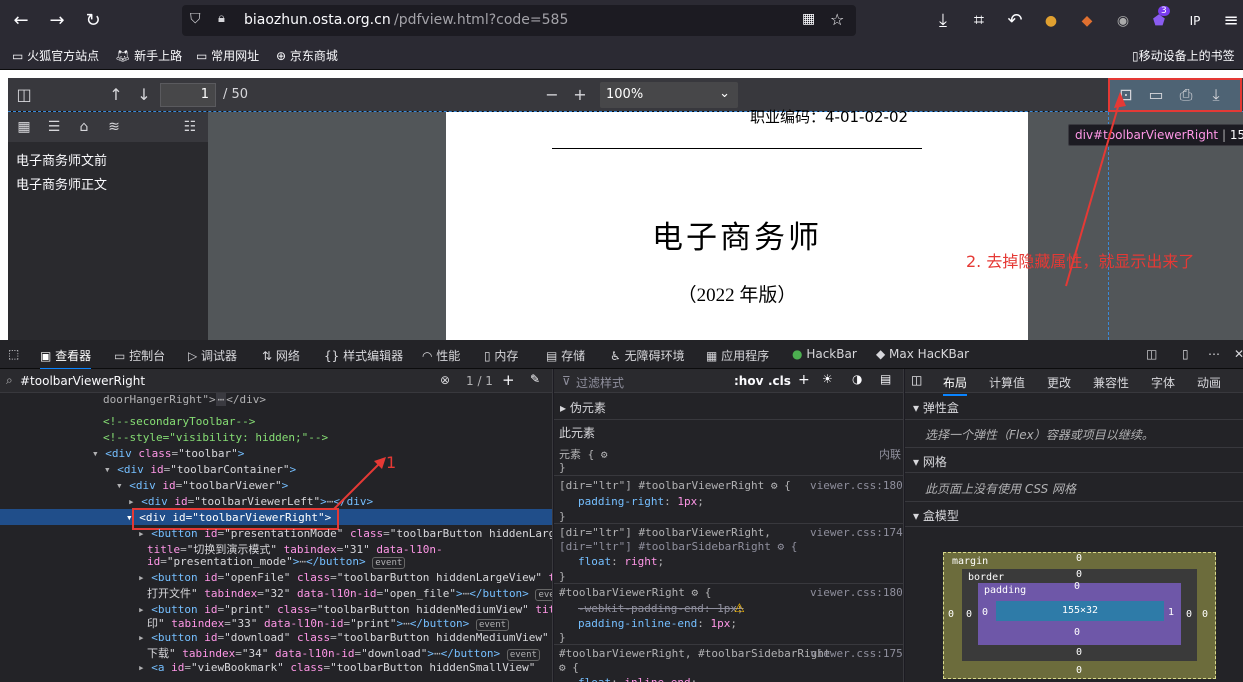 The width and height of the screenshot is (1243, 682). What do you see at coordinates (139, 355) in the screenshot?
I see `tab-console: ▭ 控制台` at bounding box center [139, 355].